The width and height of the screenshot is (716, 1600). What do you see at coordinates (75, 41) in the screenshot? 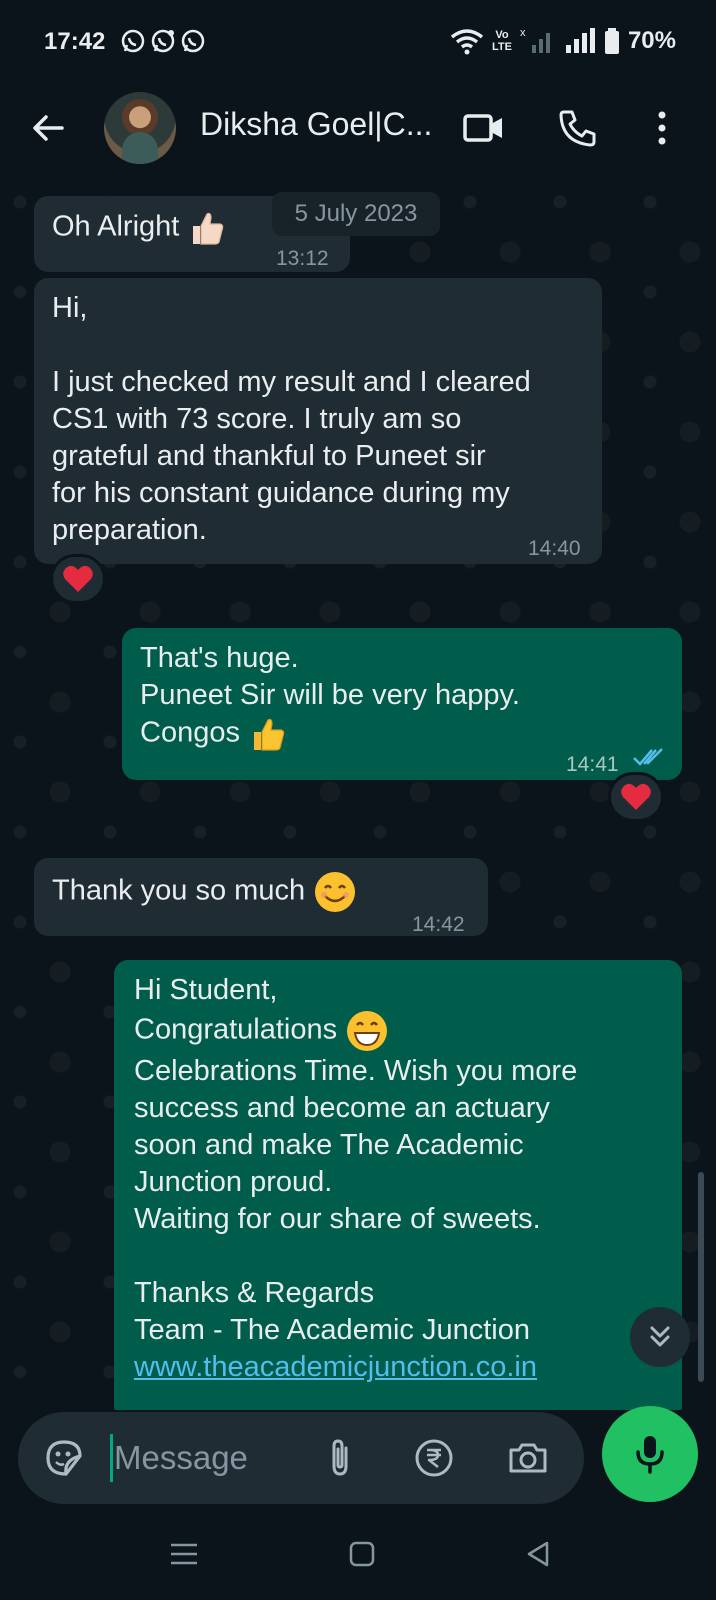
I see `status-time: 17:42` at bounding box center [75, 41].